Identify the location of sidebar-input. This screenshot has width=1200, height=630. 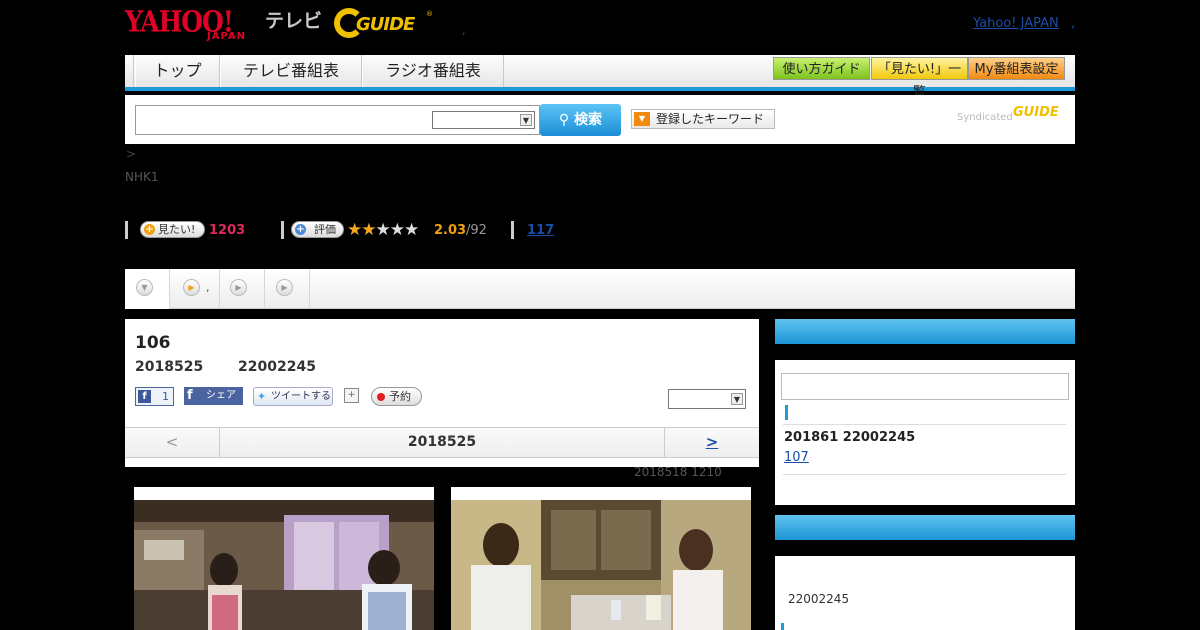
(925, 386).